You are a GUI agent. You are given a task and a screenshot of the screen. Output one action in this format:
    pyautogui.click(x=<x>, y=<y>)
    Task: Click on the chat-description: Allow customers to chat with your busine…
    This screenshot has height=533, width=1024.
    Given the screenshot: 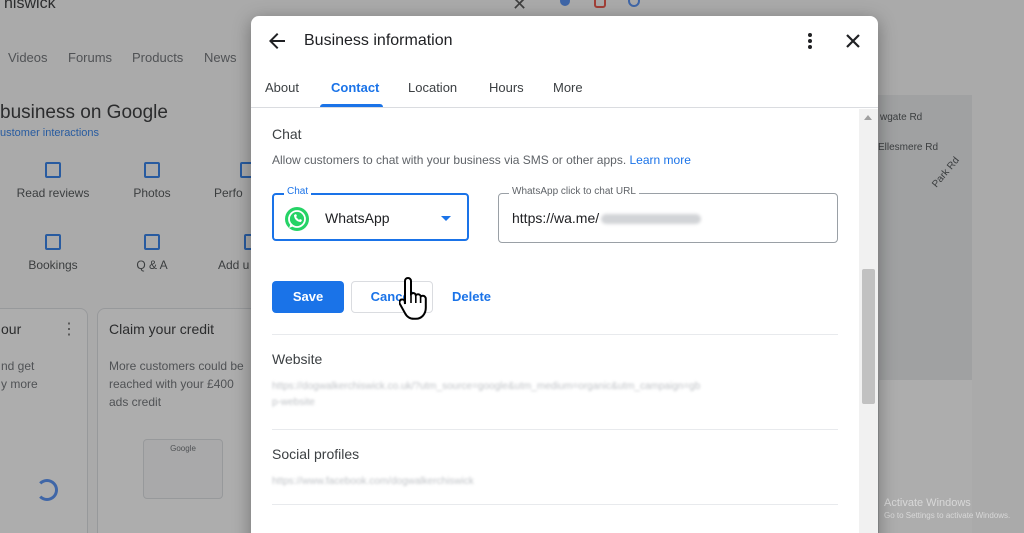 What is the action you would take?
    pyautogui.click(x=481, y=160)
    